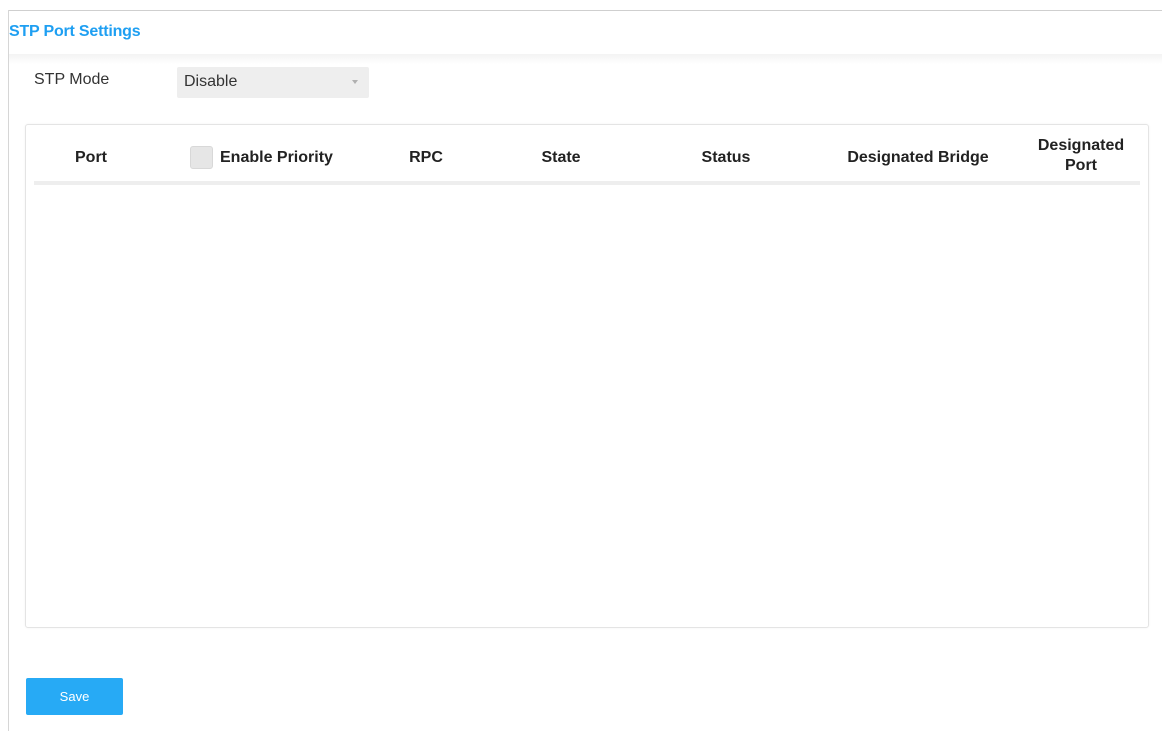 The height and width of the screenshot is (731, 1162). I want to click on page-title: STP Port Settings, so click(75, 31).